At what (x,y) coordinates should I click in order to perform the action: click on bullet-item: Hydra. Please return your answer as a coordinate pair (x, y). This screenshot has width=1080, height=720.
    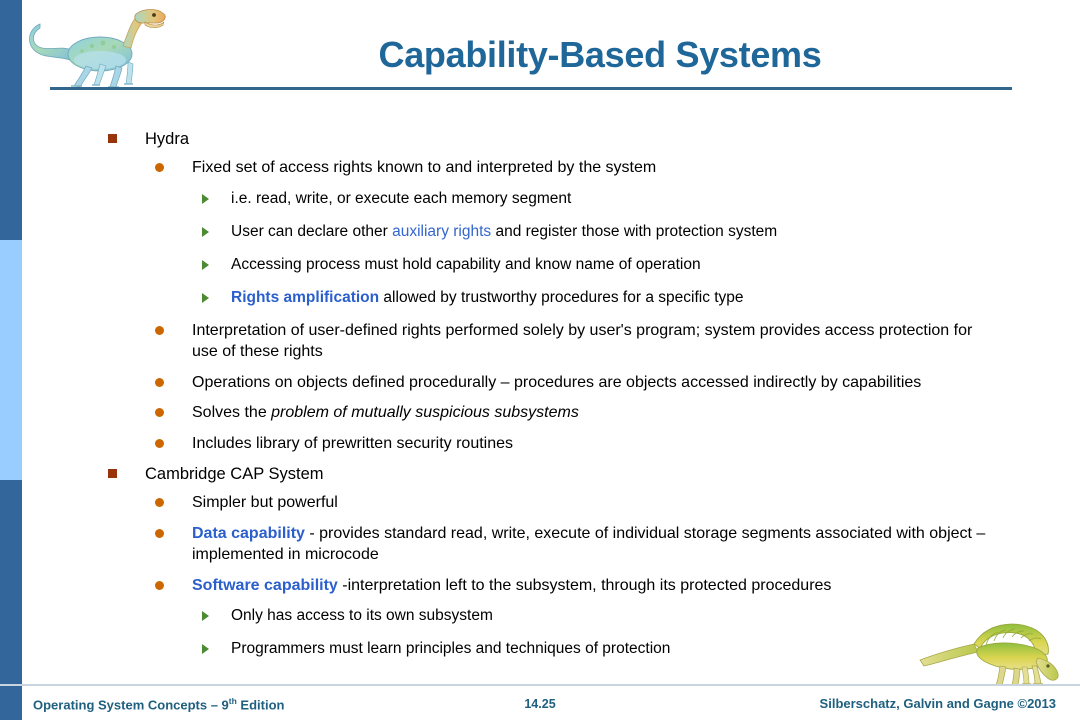
    Looking at the image, I should click on (540, 139).